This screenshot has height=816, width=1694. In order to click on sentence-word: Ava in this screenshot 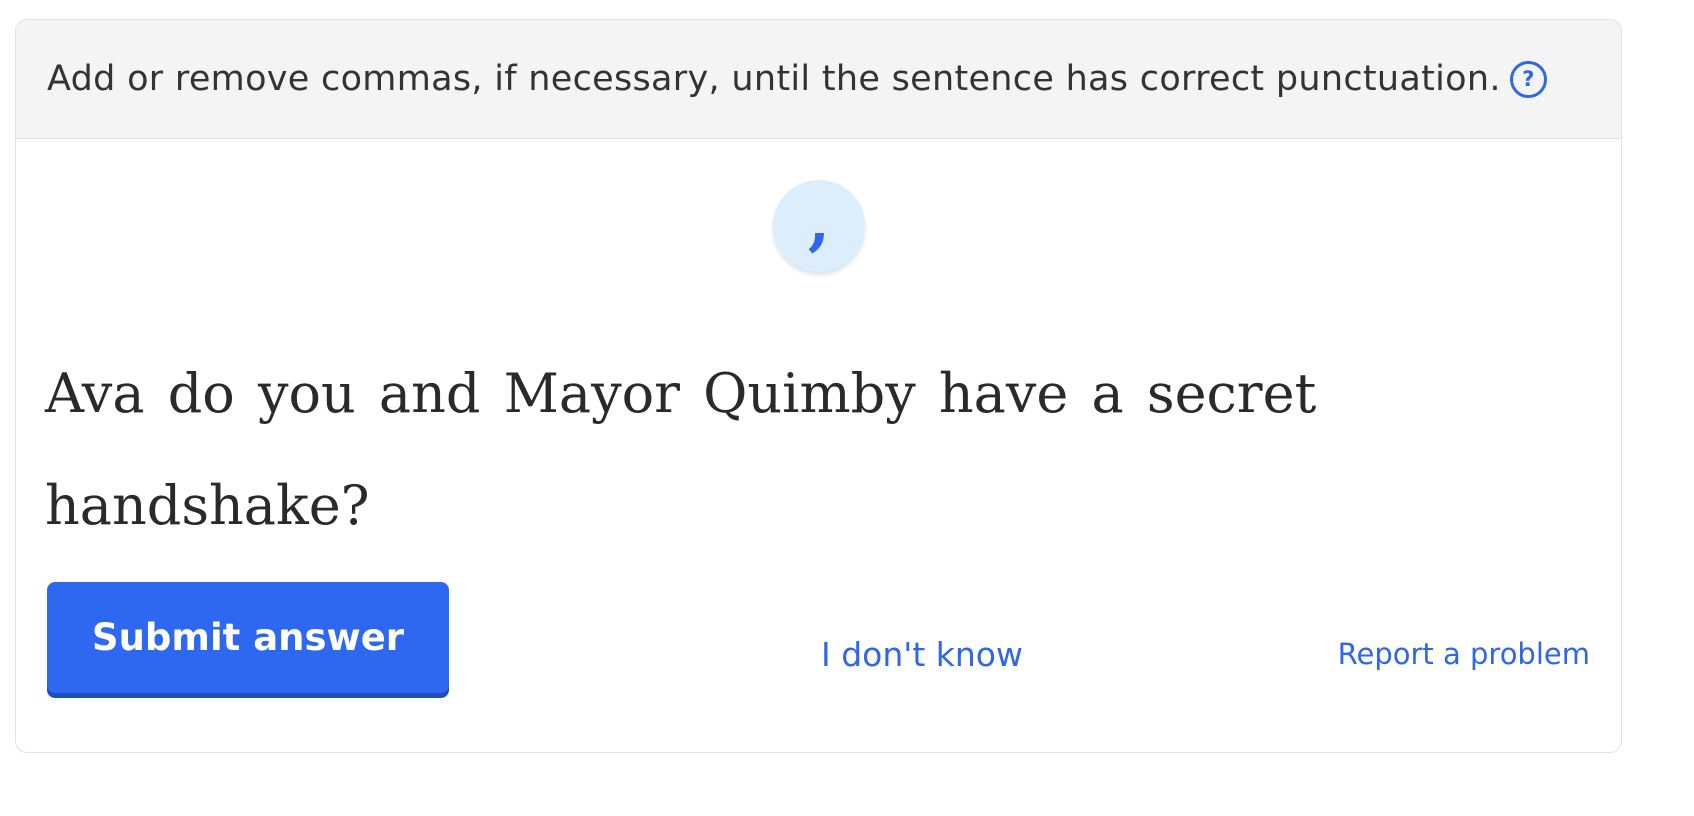, I will do `click(95, 393)`.